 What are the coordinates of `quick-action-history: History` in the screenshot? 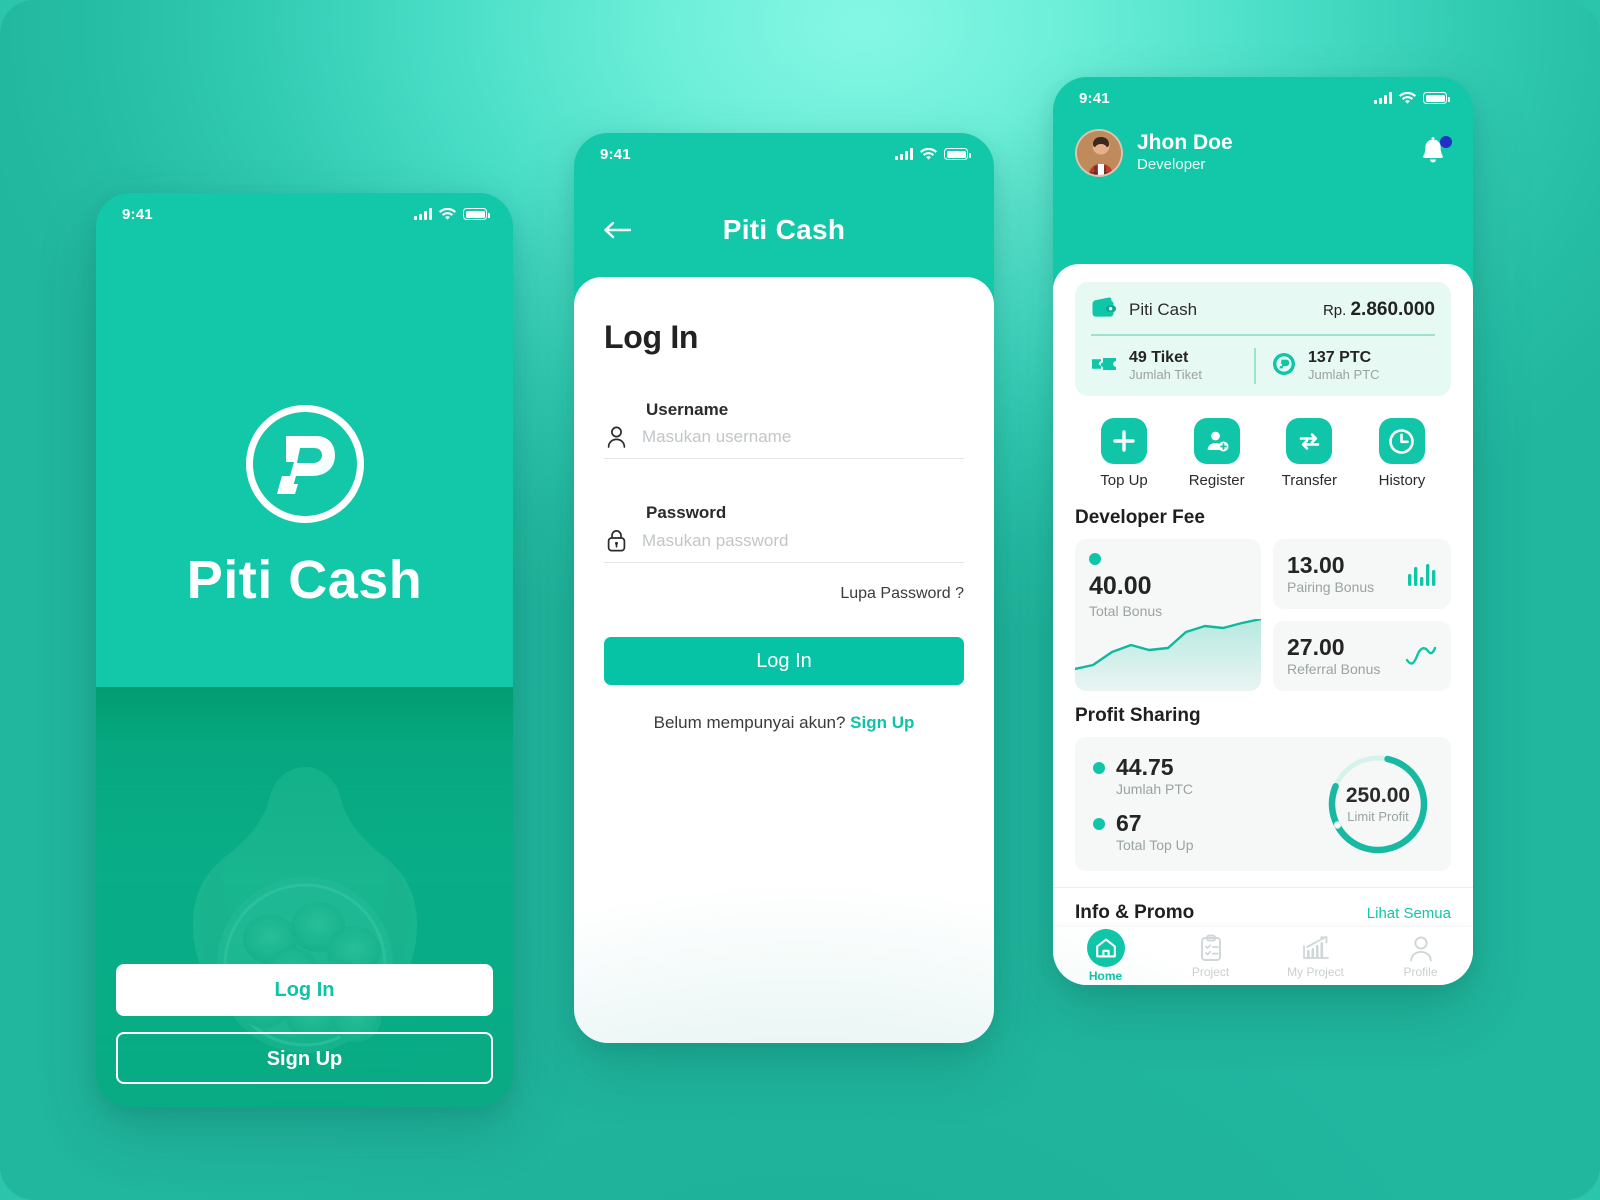 It's located at (1402, 453).